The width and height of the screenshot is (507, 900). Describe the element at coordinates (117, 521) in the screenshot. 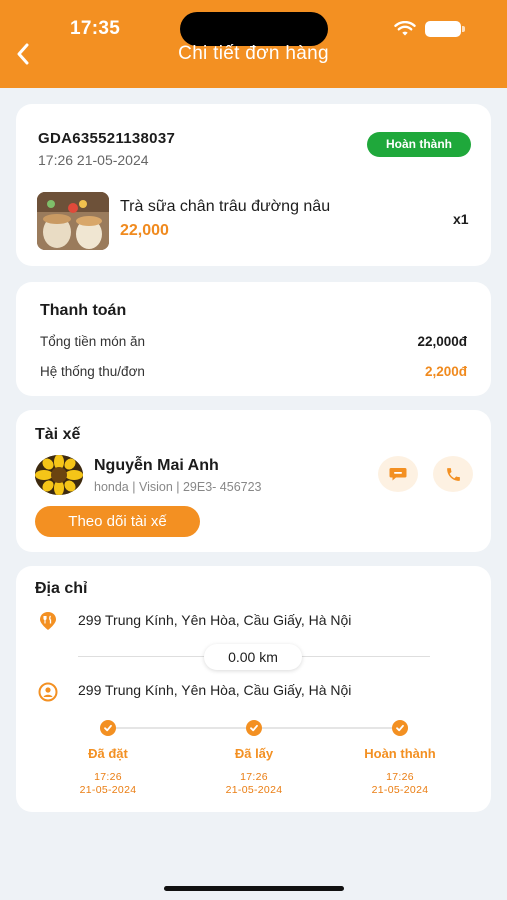

I see `track-driver-button: Theo dõi tài xế` at that location.